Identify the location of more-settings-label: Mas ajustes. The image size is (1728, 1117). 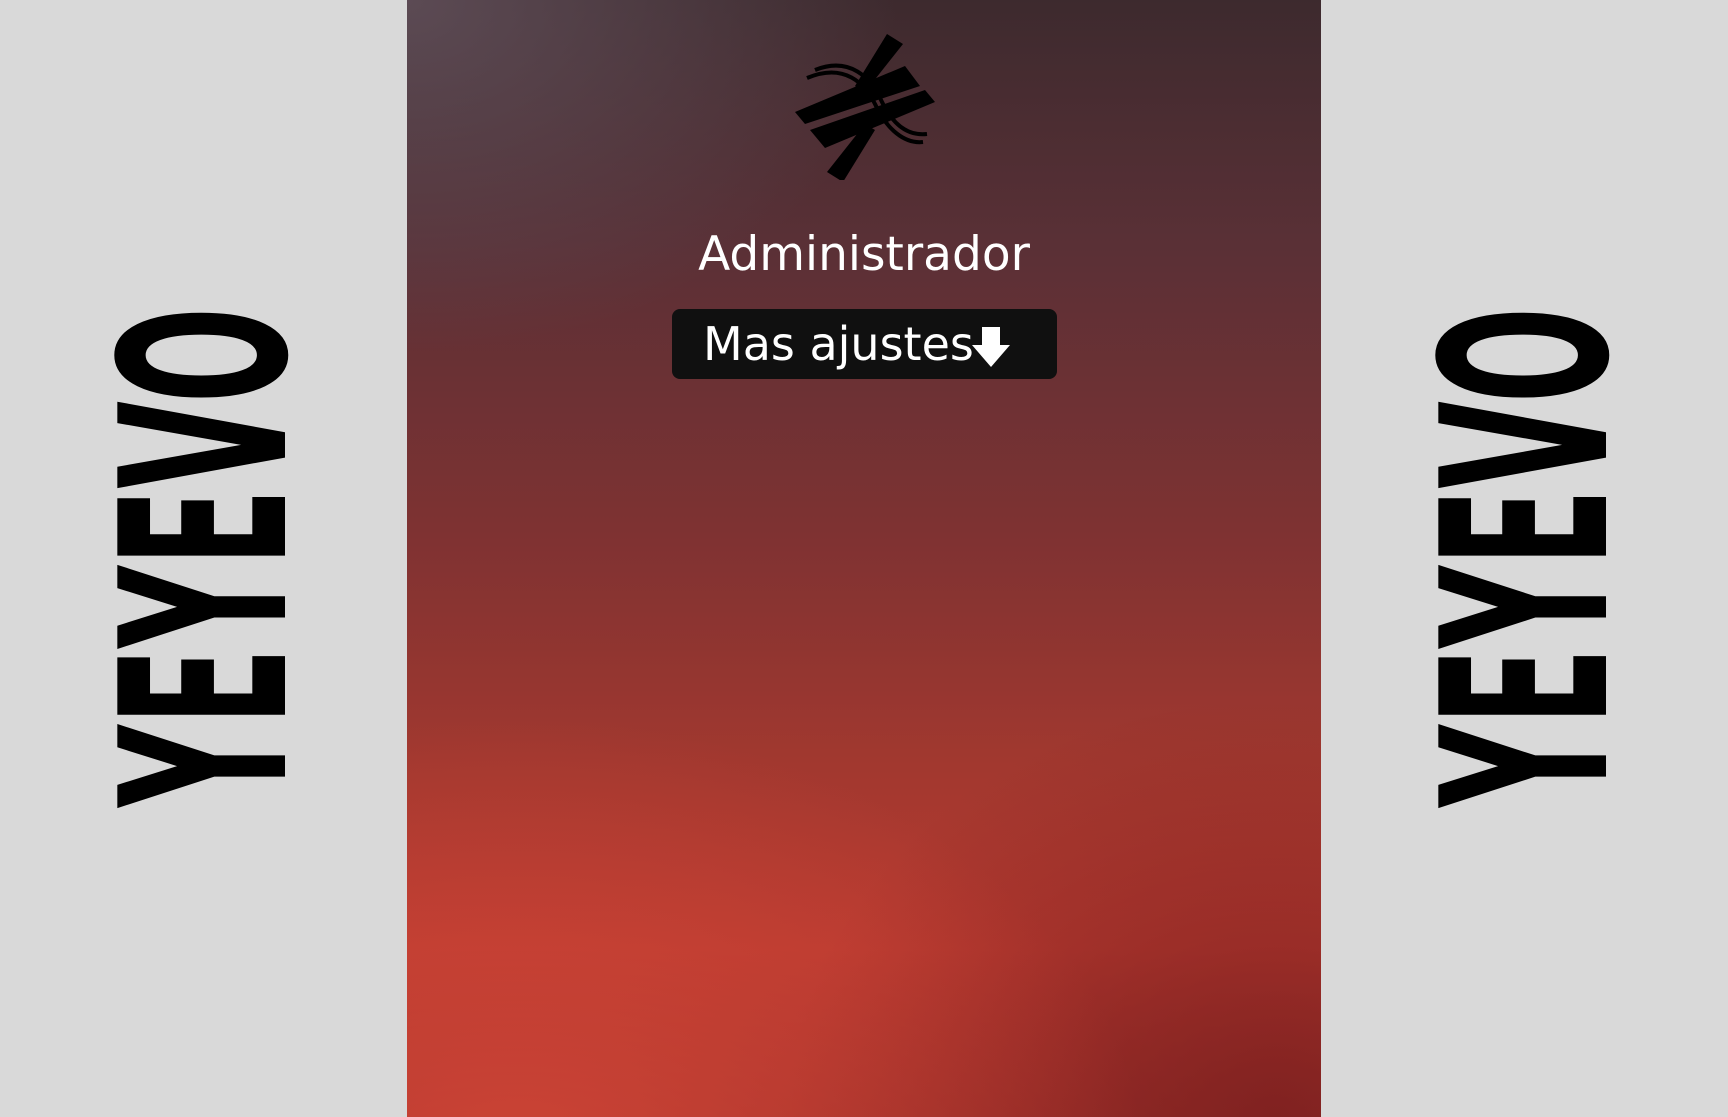
(838, 344).